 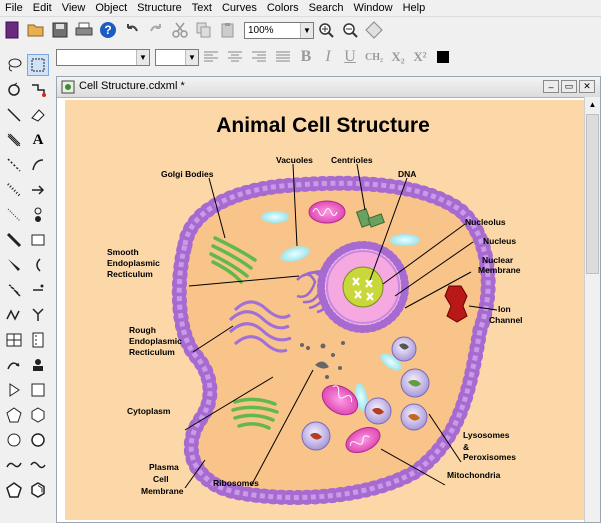 What do you see at coordinates (38, 90) in the screenshot?
I see `bond-chain-tool` at bounding box center [38, 90].